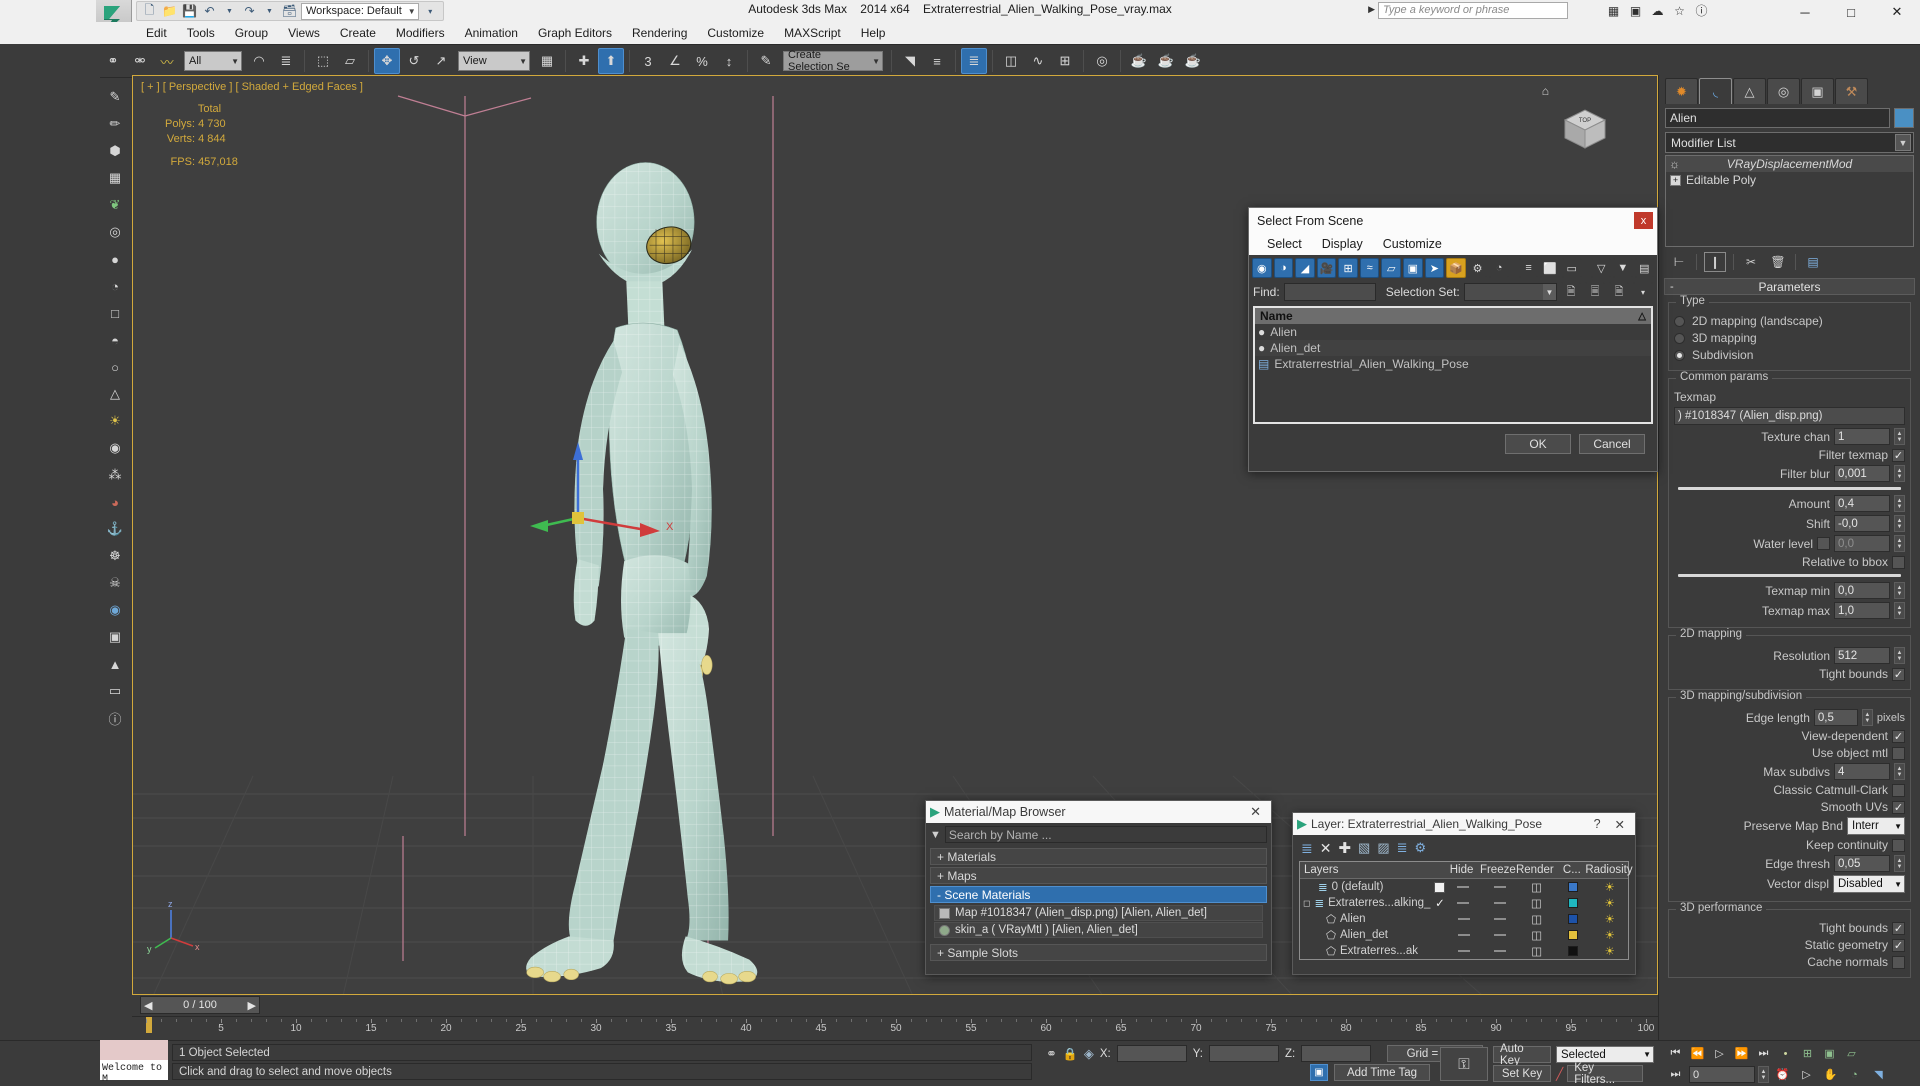 The width and height of the screenshot is (1920, 1086). What do you see at coordinates (1899, 590) in the screenshot?
I see `texmap-min-spinner: ▲ ▼` at bounding box center [1899, 590].